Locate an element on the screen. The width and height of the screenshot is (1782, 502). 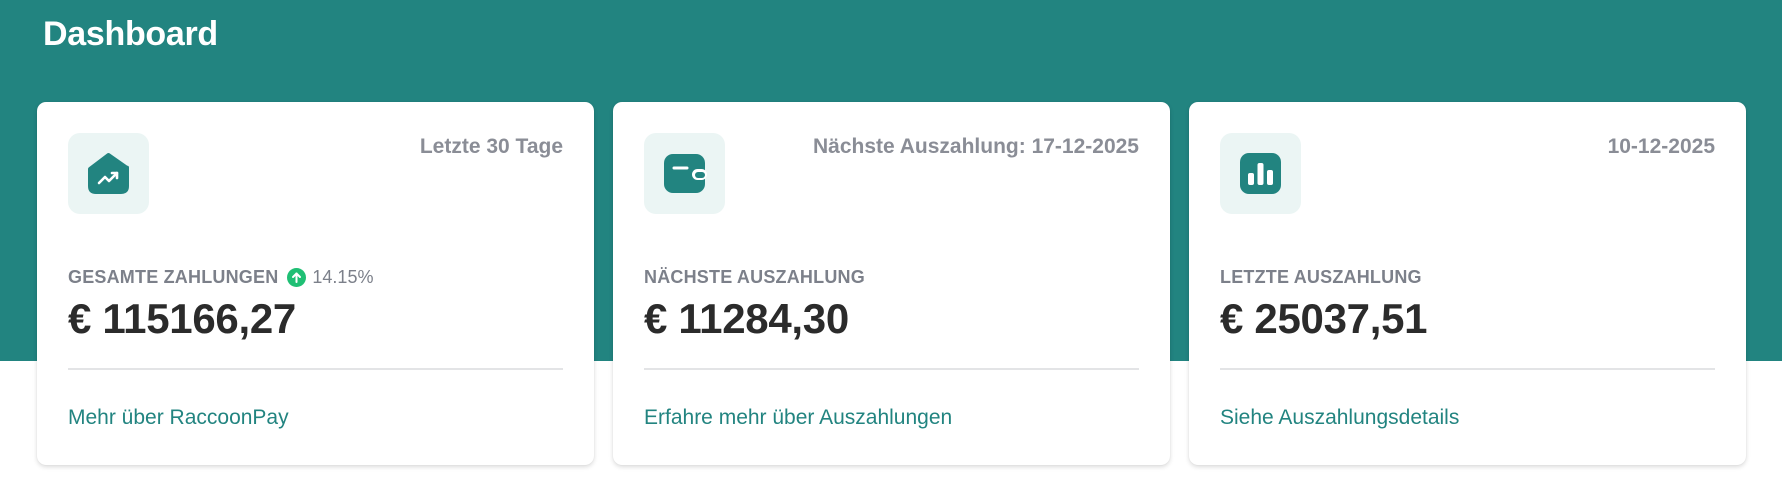
page-title: Dashboard is located at coordinates (130, 34).